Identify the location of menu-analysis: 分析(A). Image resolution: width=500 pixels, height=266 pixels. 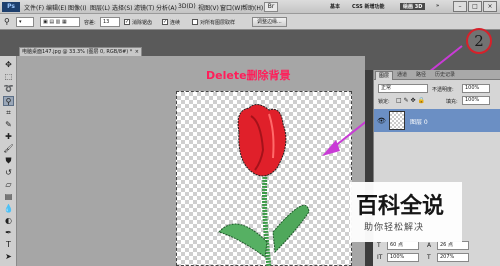
(166, 7).